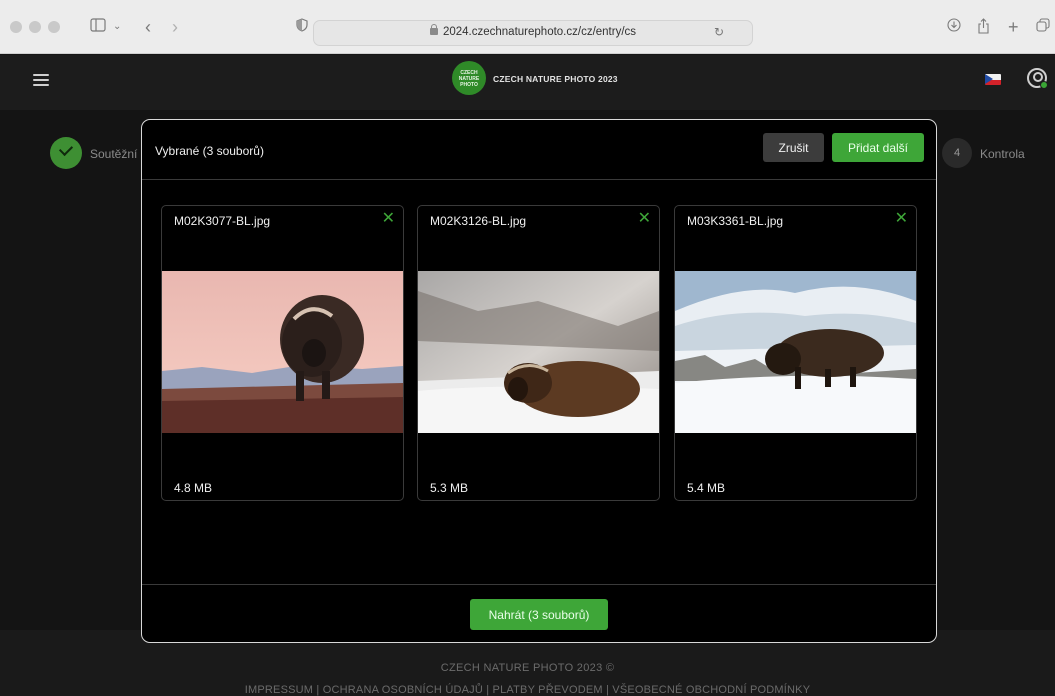 This screenshot has height=696, width=1055. I want to click on shield-icon, so click(302, 27).